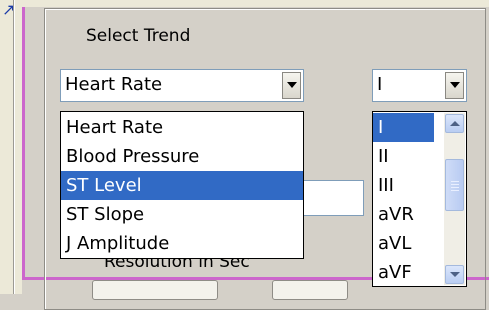 Image resolution: width=489 pixels, height=310 pixels. I want to click on lead-option-ii: II, so click(381, 156).